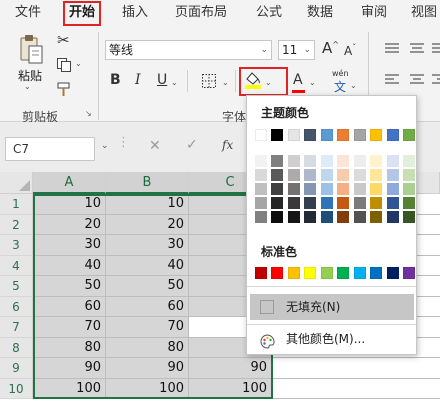  What do you see at coordinates (201, 13) in the screenshot?
I see `tab-3: 页面布局` at bounding box center [201, 13].